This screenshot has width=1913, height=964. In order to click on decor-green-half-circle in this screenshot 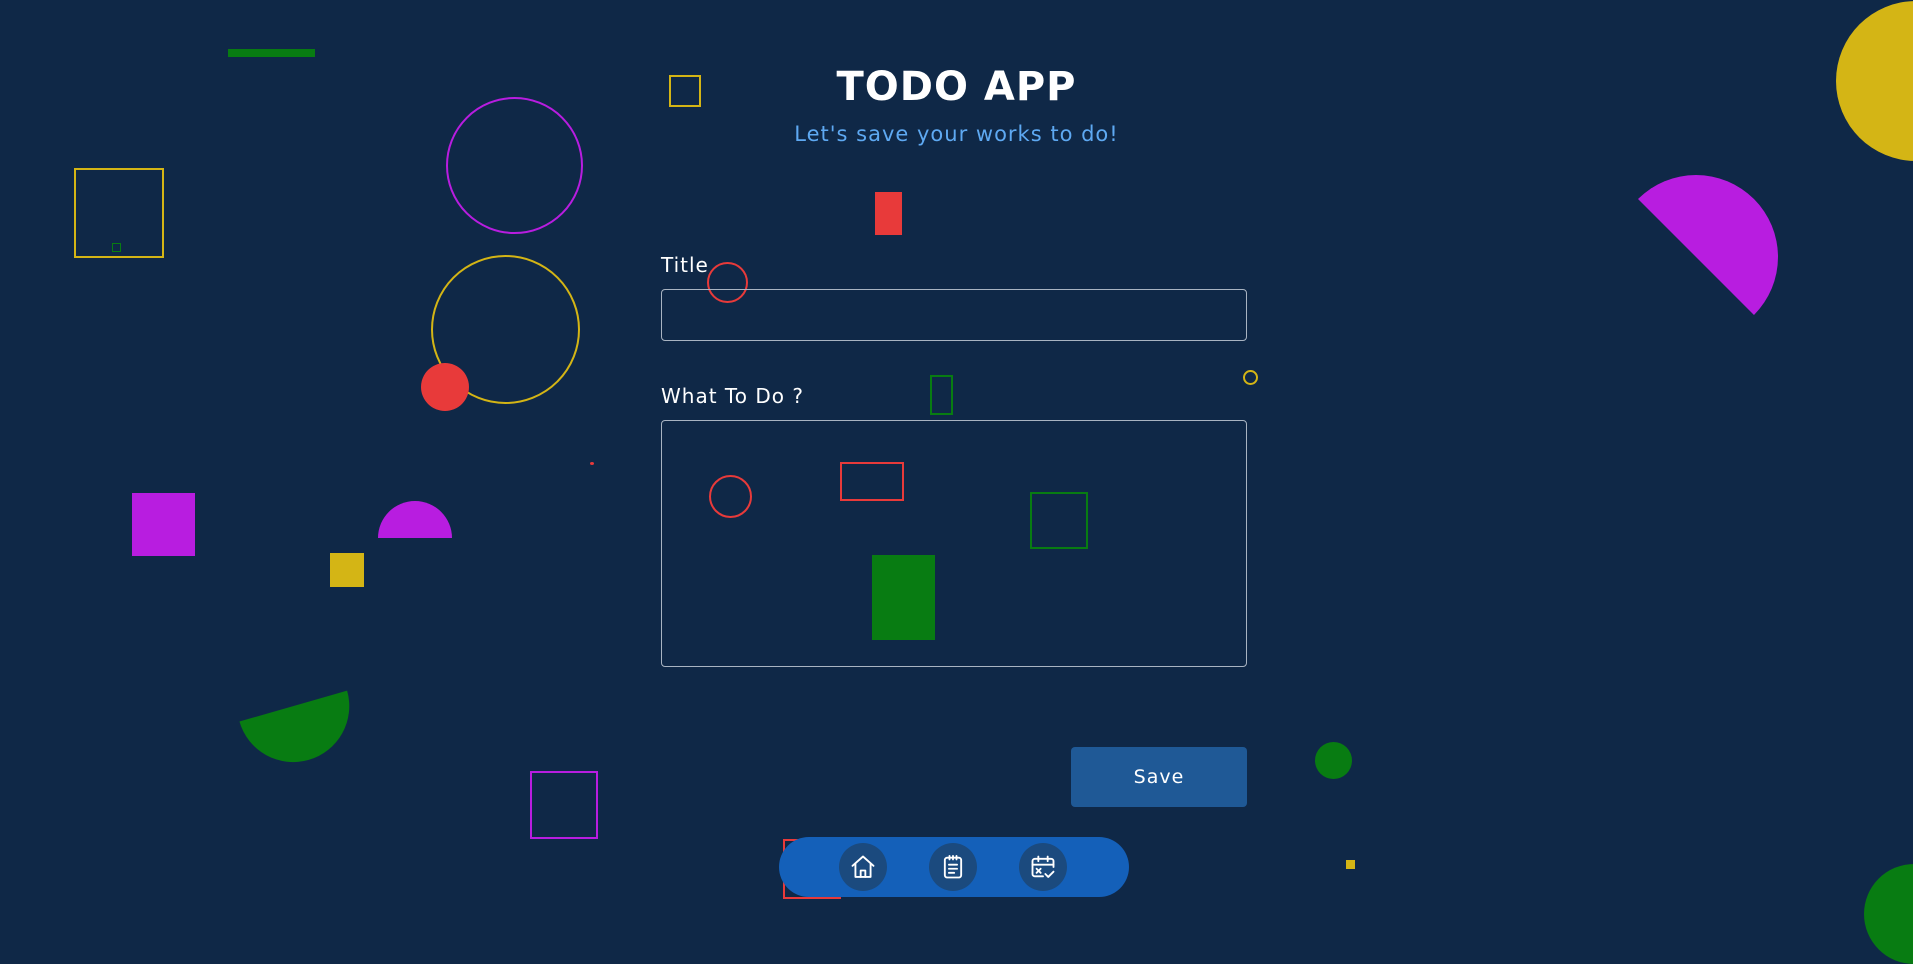, I will do `click(301, 733)`.